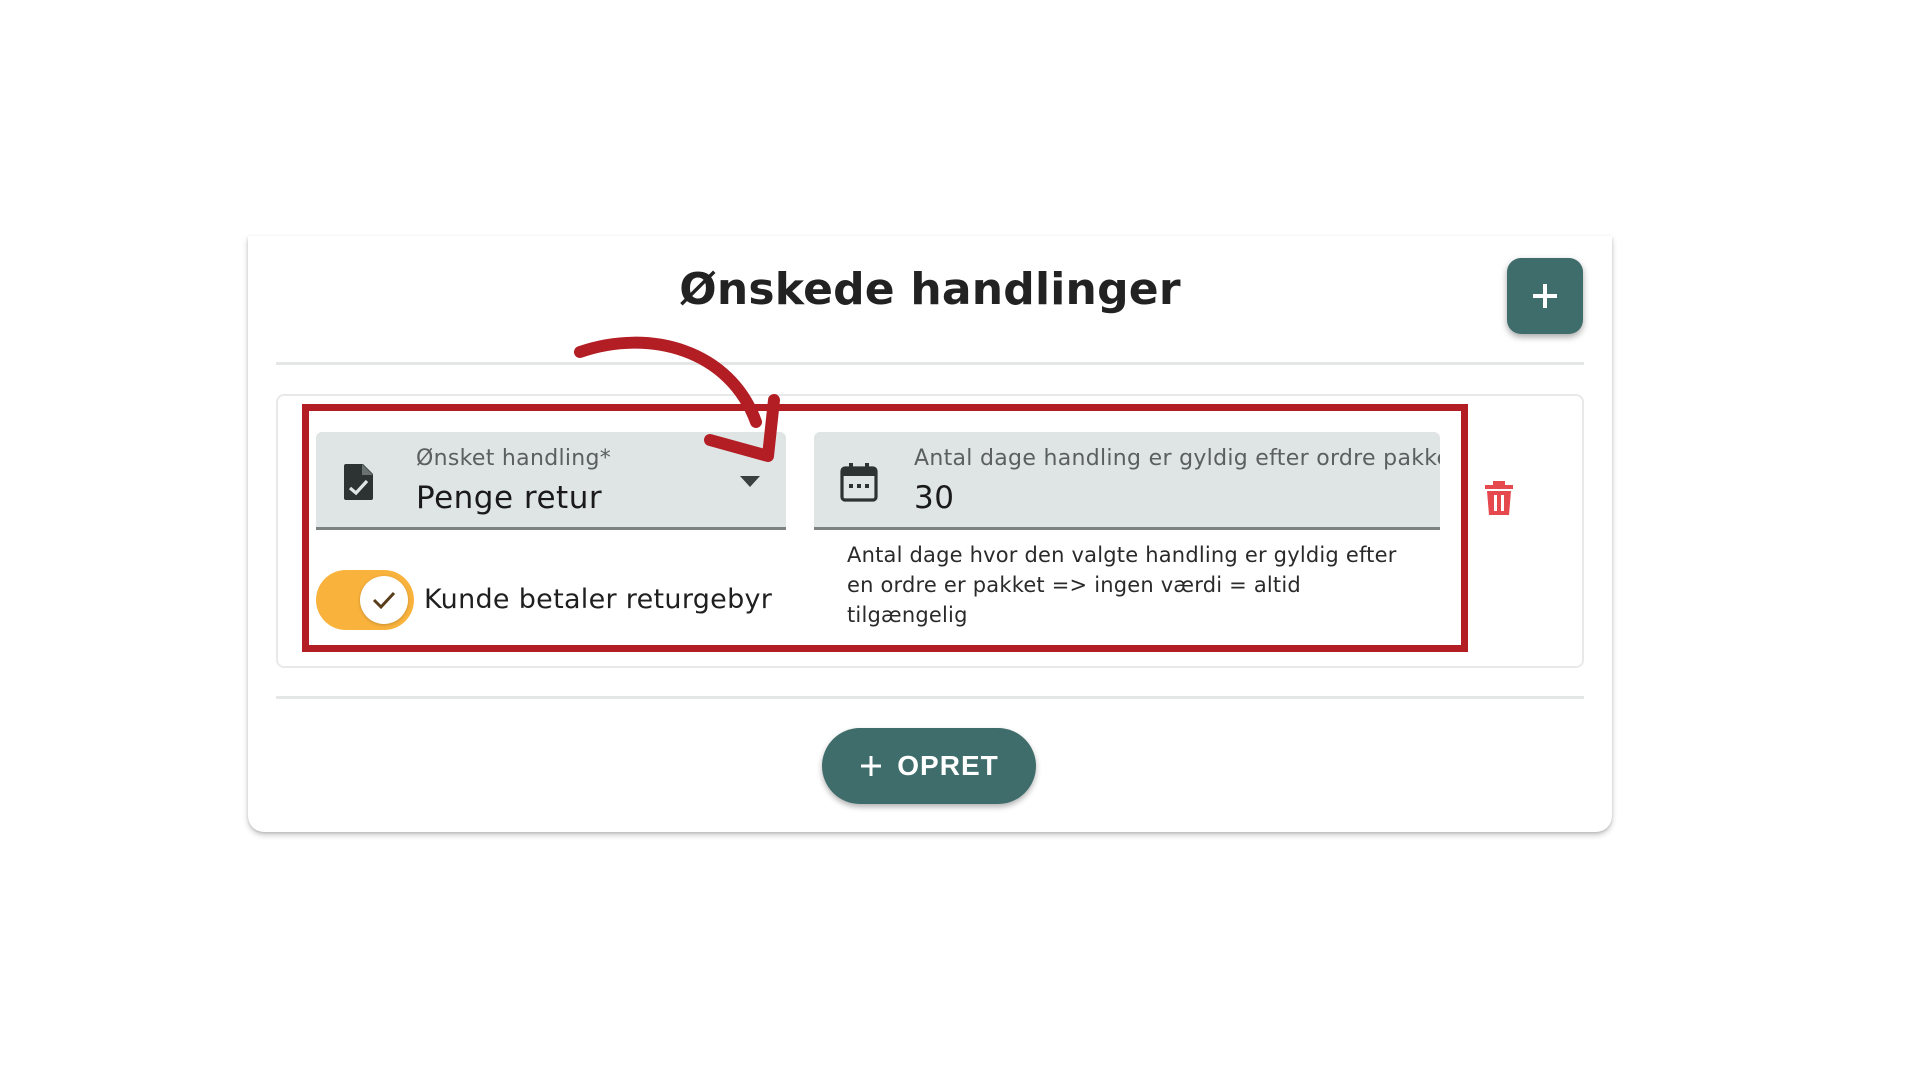 This screenshot has width=1920, height=1080. Describe the element at coordinates (598, 599) in the screenshot. I see `return-fee-toggle-label: Kunde betaler returgebyr` at that location.